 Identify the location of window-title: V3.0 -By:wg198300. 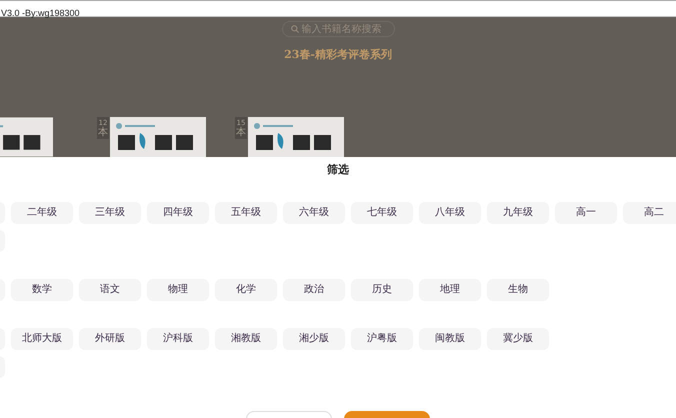
(40, 13).